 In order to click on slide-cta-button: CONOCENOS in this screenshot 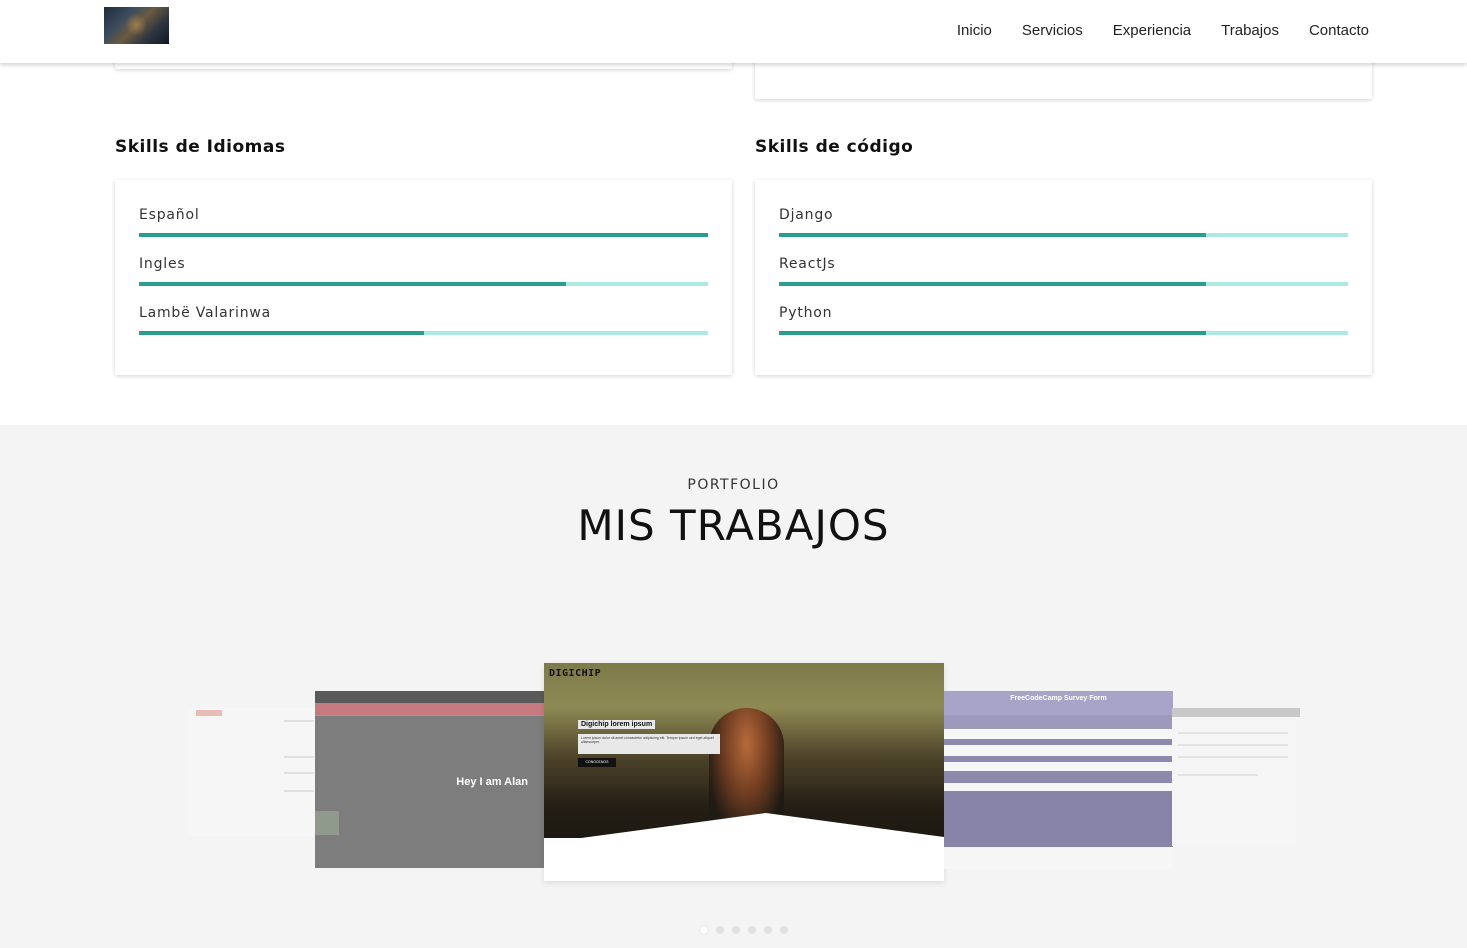, I will do `click(597, 762)`.